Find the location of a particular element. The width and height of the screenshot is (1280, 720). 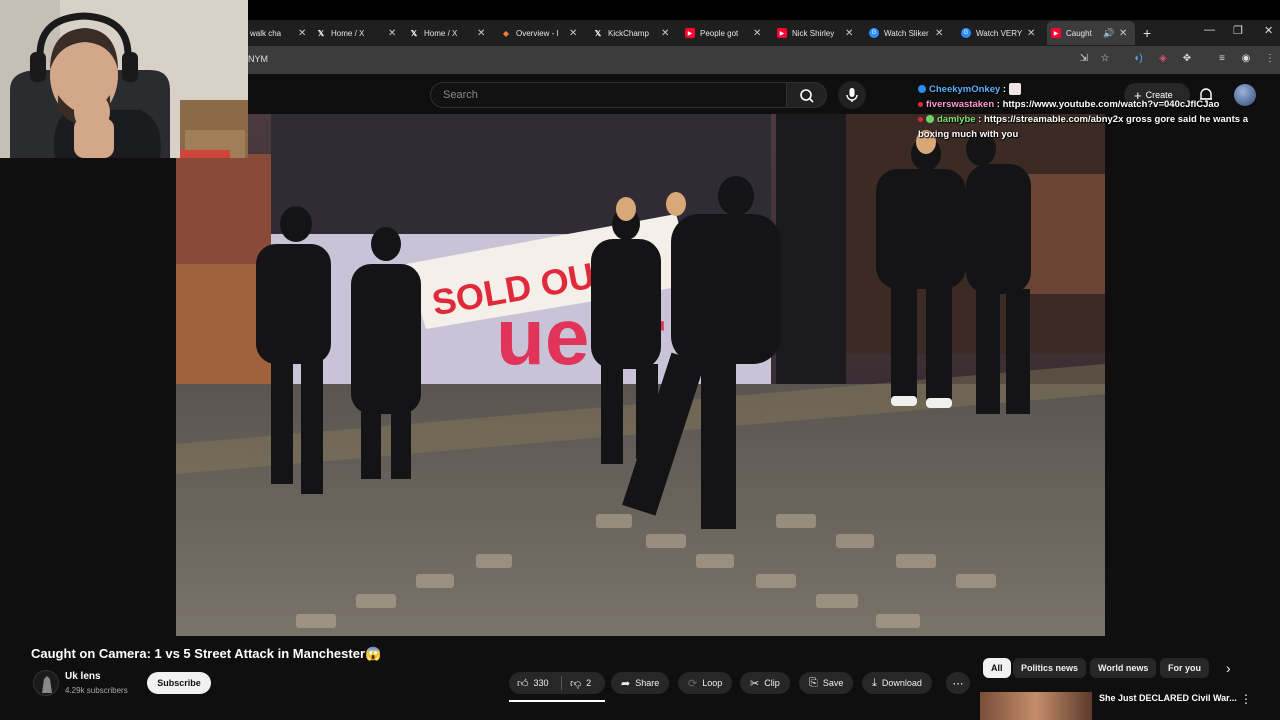

chat-username: CheekymOnkey is located at coordinates (965, 89).